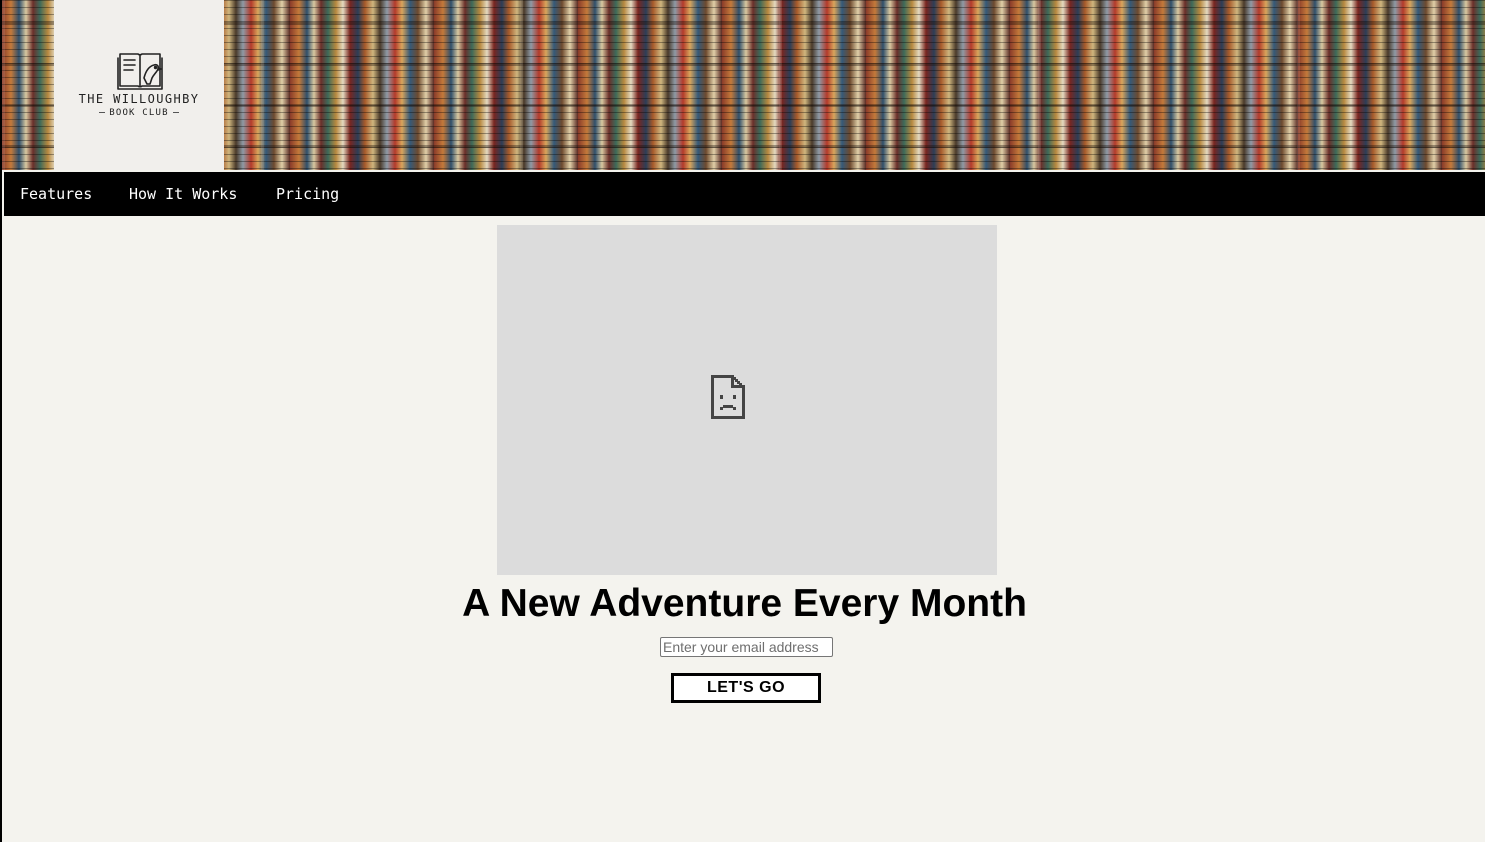 This screenshot has width=1485, height=842. I want to click on logo-subtitle: BOOK CLUB, so click(139, 113).